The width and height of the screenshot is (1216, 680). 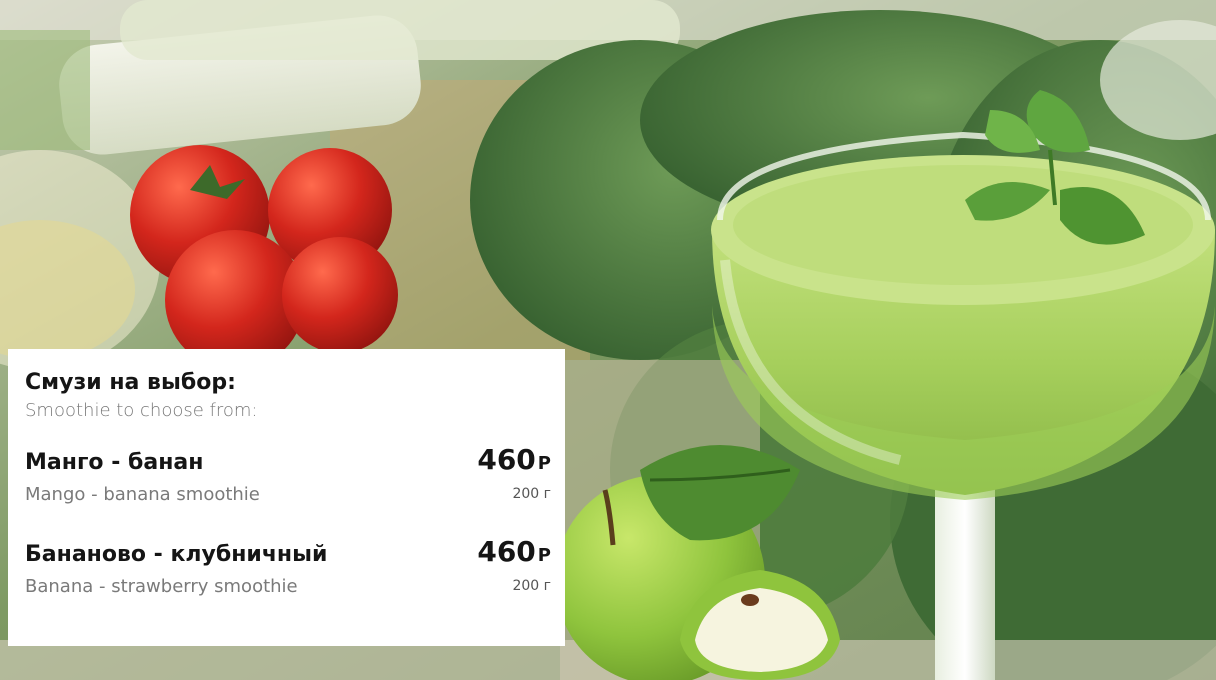 What do you see at coordinates (142, 494) in the screenshot?
I see `menu-item-description: Mango - banana smoothie` at bounding box center [142, 494].